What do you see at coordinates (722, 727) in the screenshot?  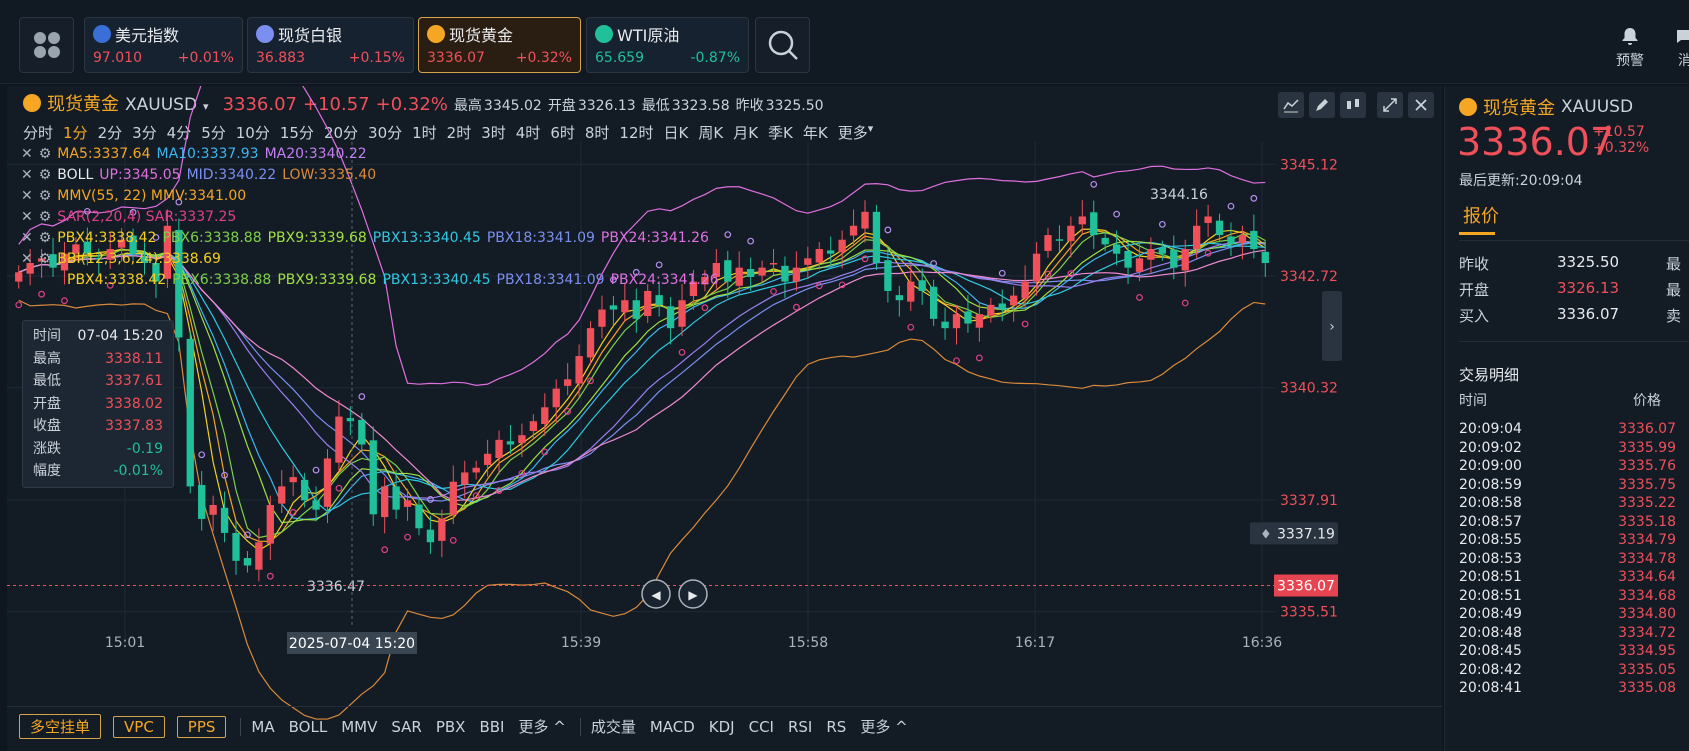 I see `sub-indicator-2: KDJ` at bounding box center [722, 727].